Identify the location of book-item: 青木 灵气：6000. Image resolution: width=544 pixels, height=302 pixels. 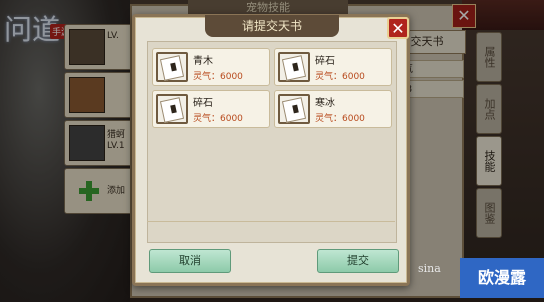
(211, 67).